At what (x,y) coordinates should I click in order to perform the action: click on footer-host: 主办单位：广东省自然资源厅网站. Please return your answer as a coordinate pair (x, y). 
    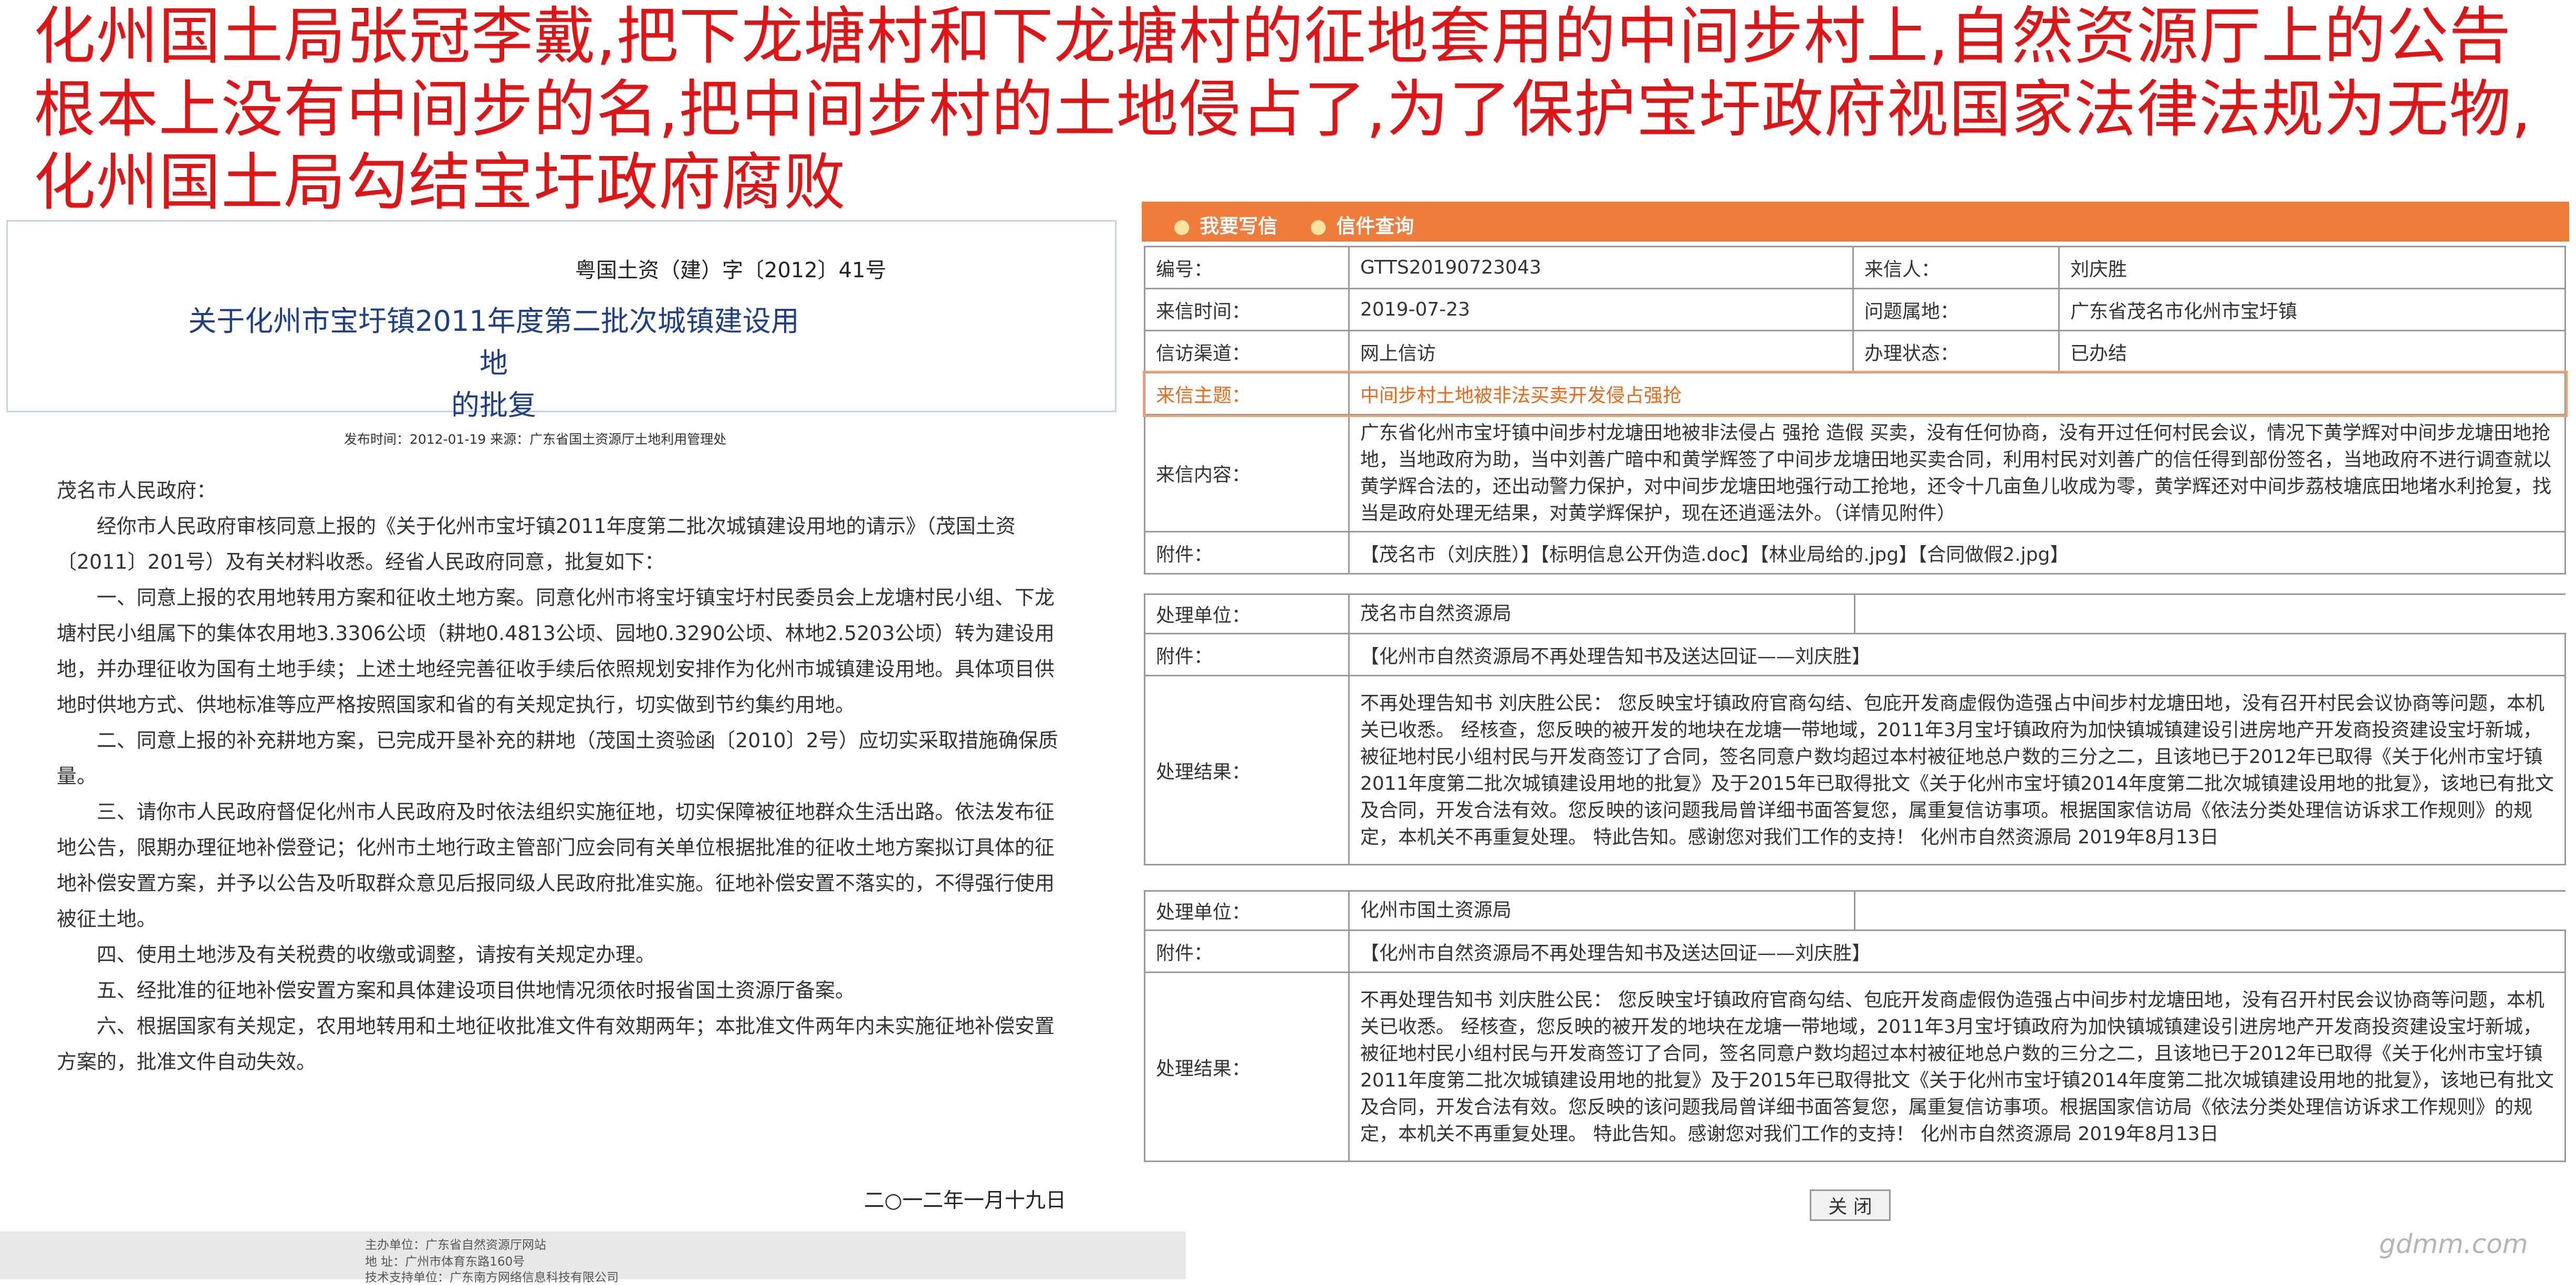
    Looking at the image, I should click on (455, 1245).